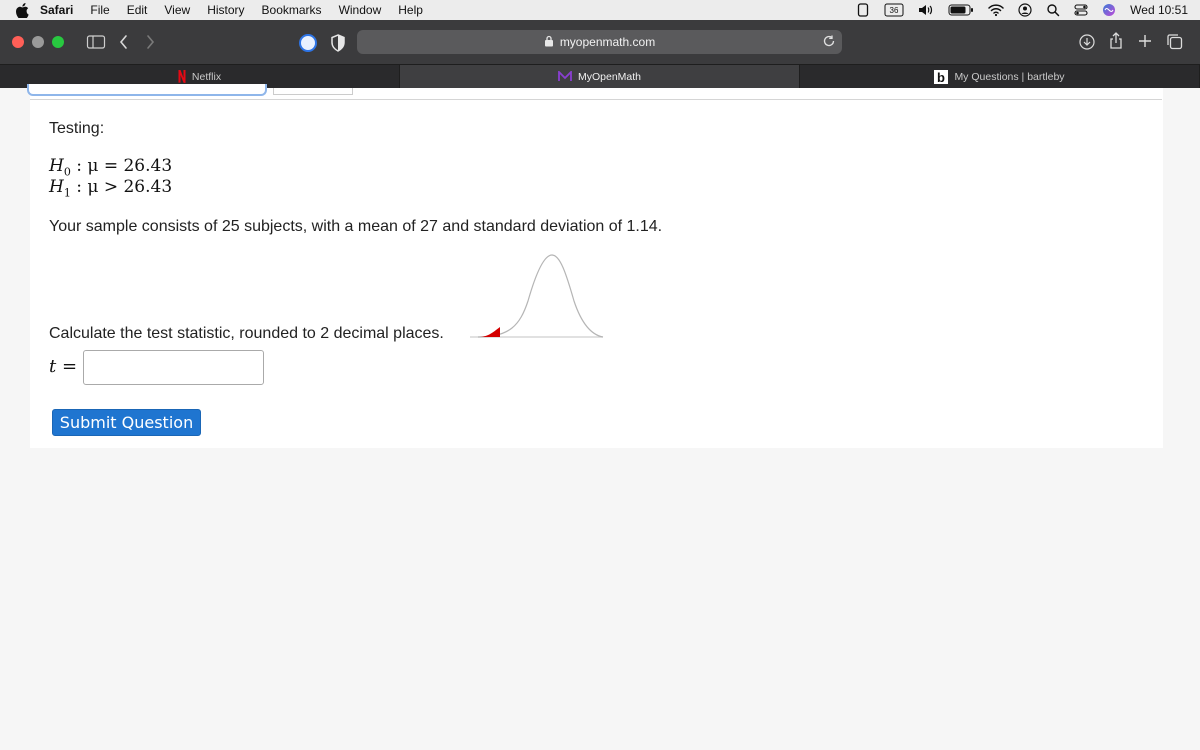  I want to click on svg-text: b, so click(941, 77).